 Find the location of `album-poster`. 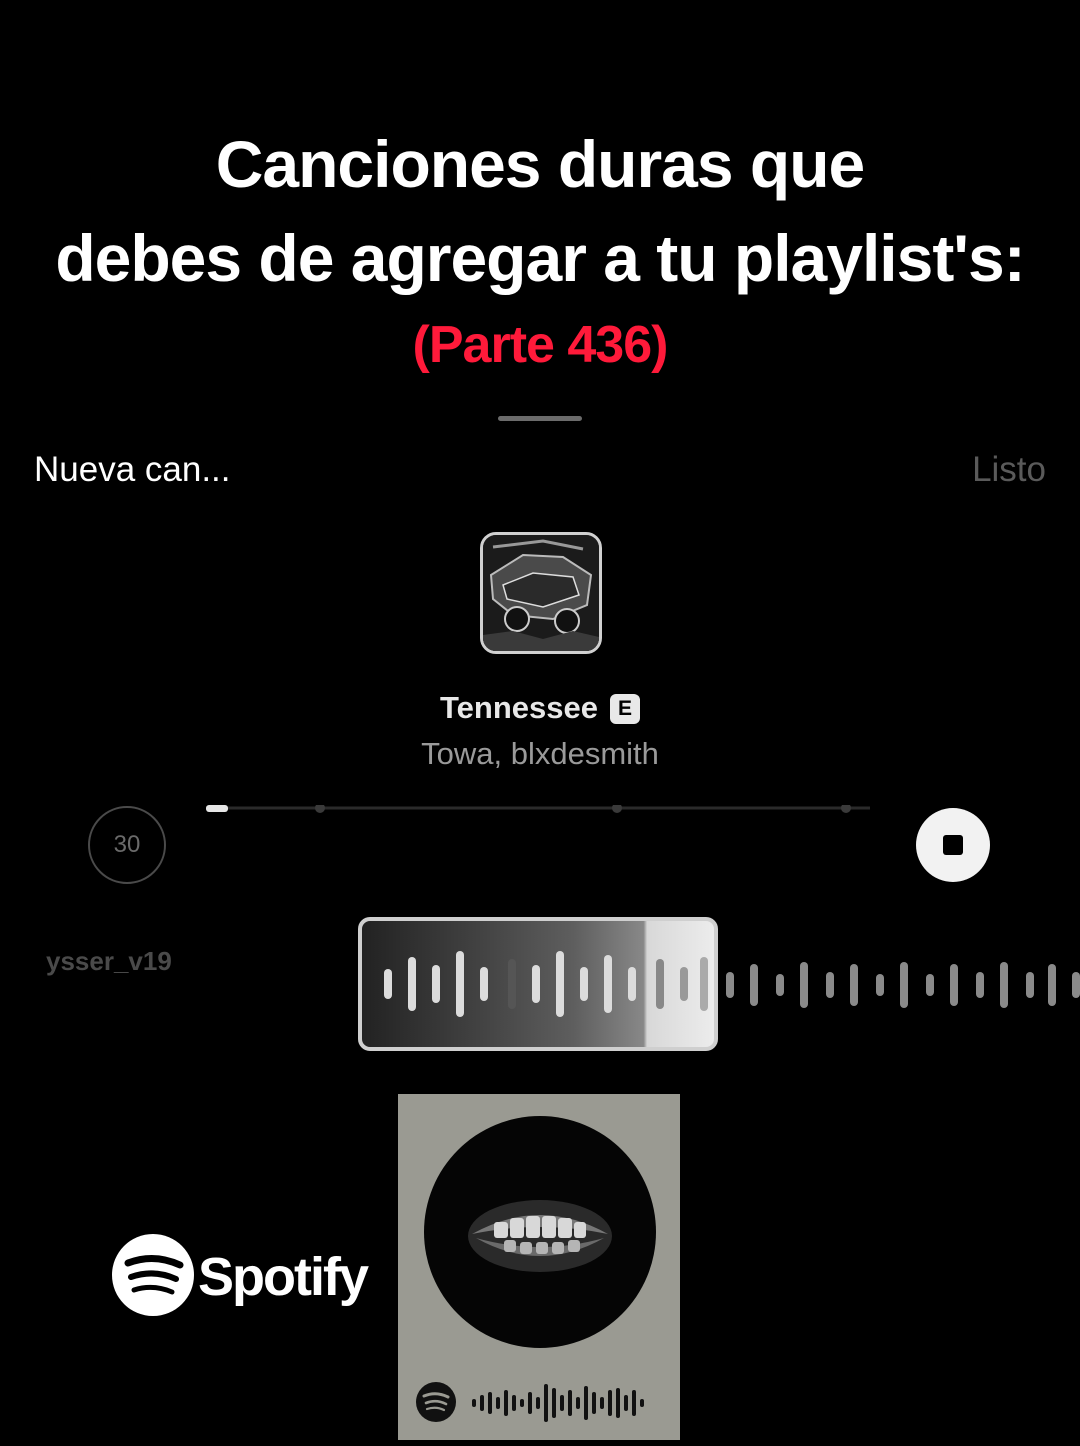

album-poster is located at coordinates (539, 1267).